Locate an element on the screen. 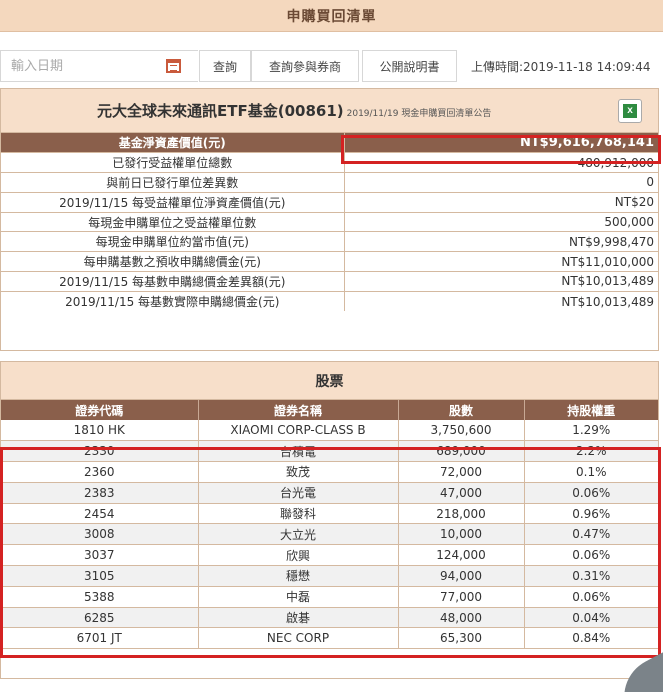 Image resolution: width=663 pixels, height=692 pixels. stock-code: 6285 is located at coordinates (100, 618).